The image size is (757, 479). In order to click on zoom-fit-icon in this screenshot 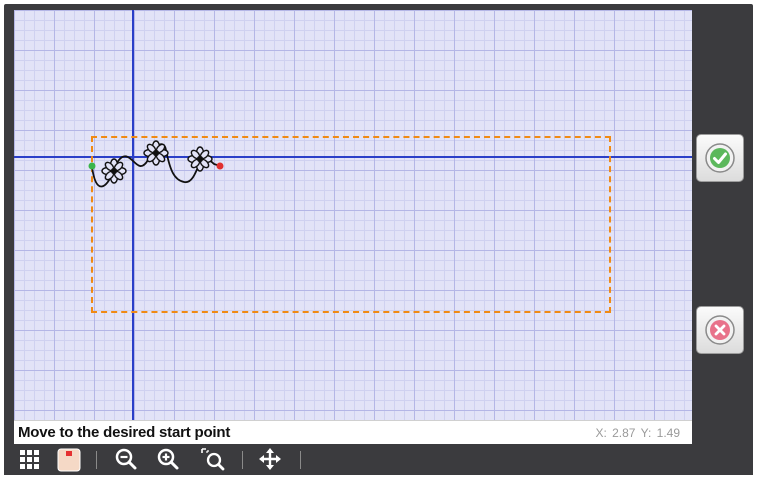, I will do `click(213, 459)`.